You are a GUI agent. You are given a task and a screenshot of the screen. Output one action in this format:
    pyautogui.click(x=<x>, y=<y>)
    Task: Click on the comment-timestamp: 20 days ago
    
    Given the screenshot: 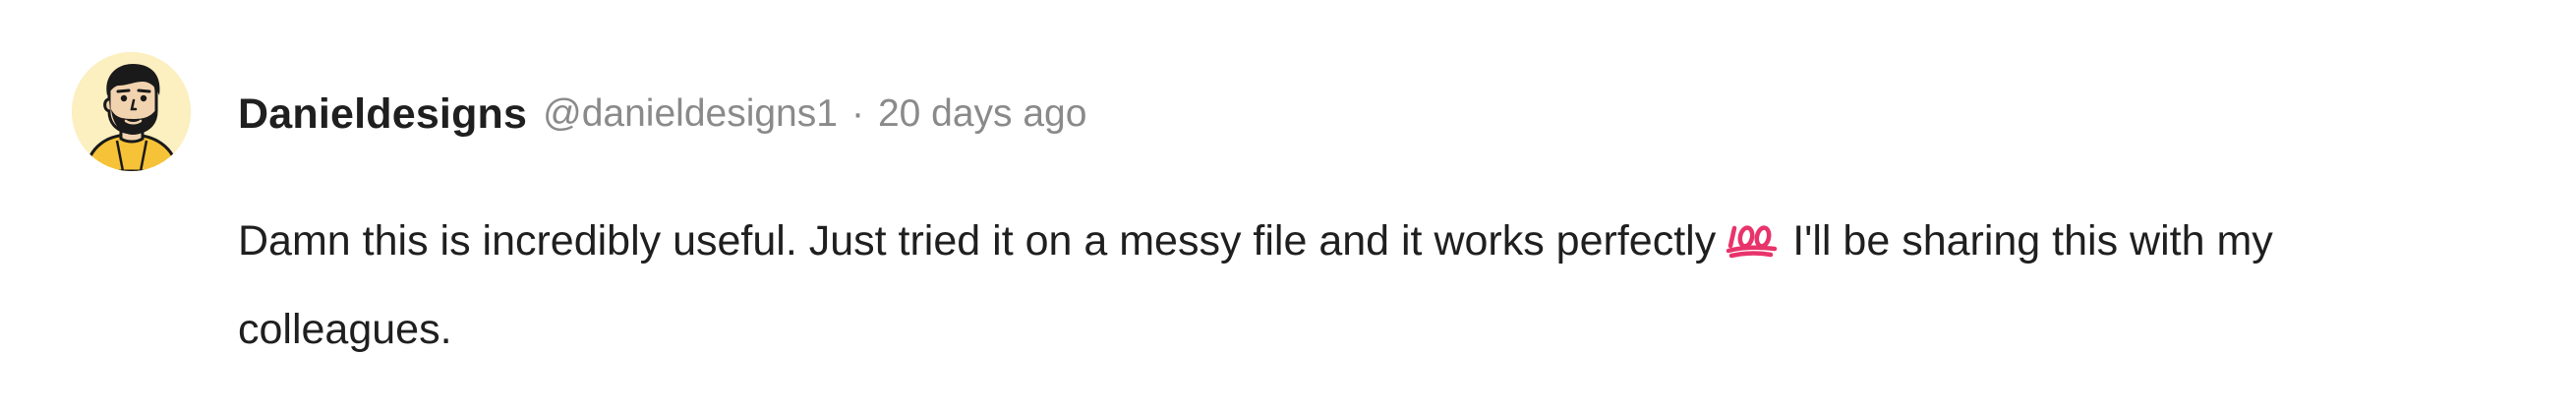 What is the action you would take?
    pyautogui.click(x=982, y=114)
    